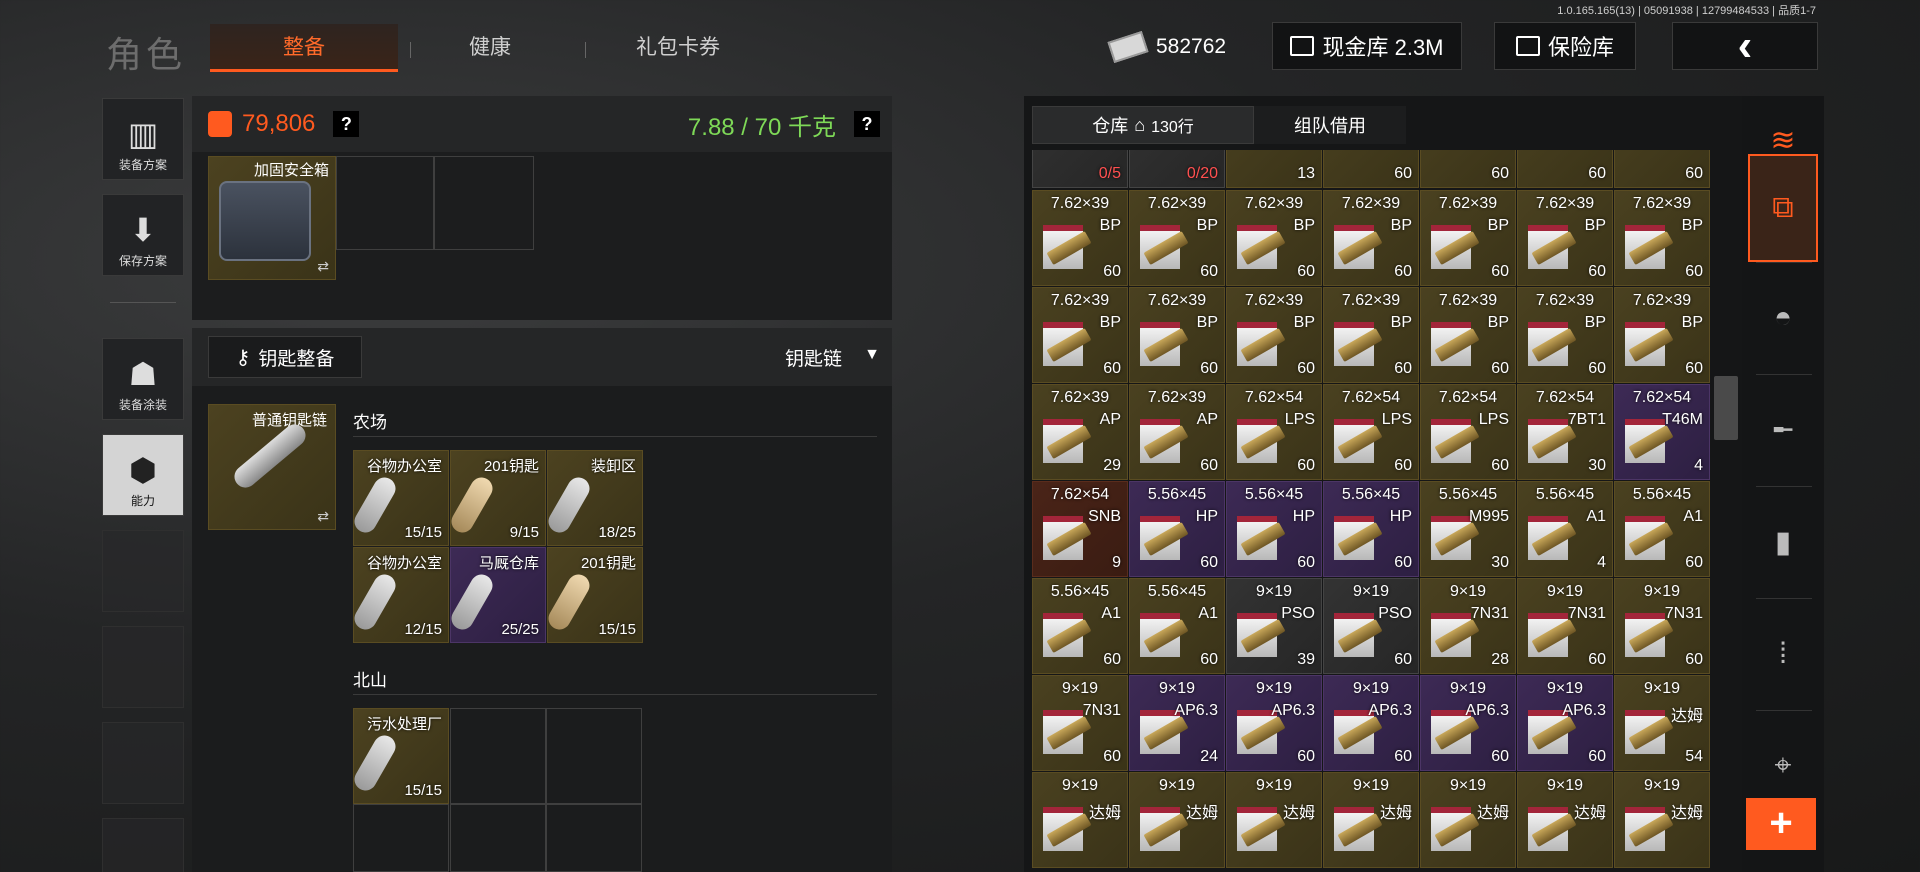  Describe the element at coordinates (1565, 529) in the screenshot. I see `ammo-item: 5.56×45 A1 4` at that location.